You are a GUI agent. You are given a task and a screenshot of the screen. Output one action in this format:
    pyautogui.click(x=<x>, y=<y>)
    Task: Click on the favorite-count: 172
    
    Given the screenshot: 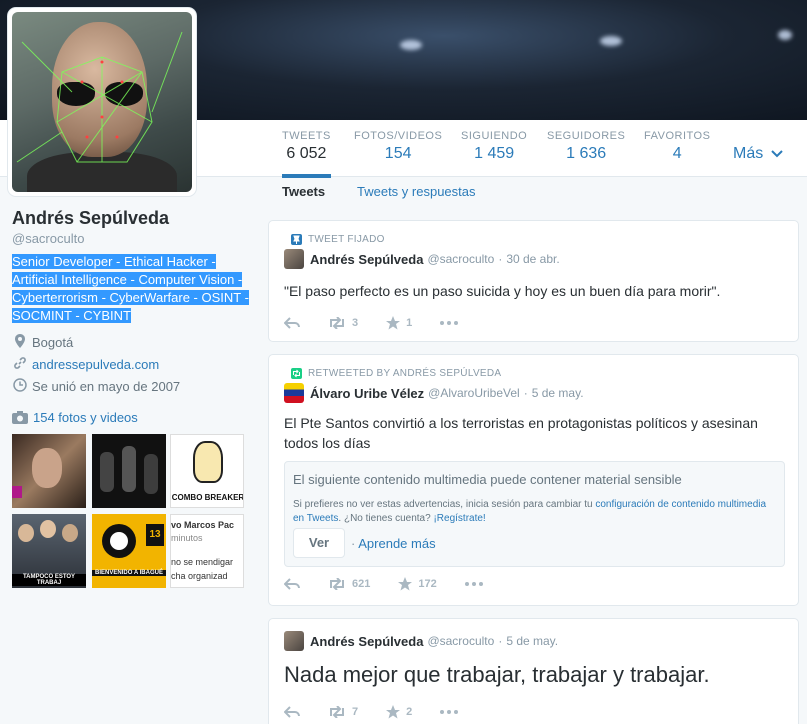 What is the action you would take?
    pyautogui.click(x=427, y=584)
    